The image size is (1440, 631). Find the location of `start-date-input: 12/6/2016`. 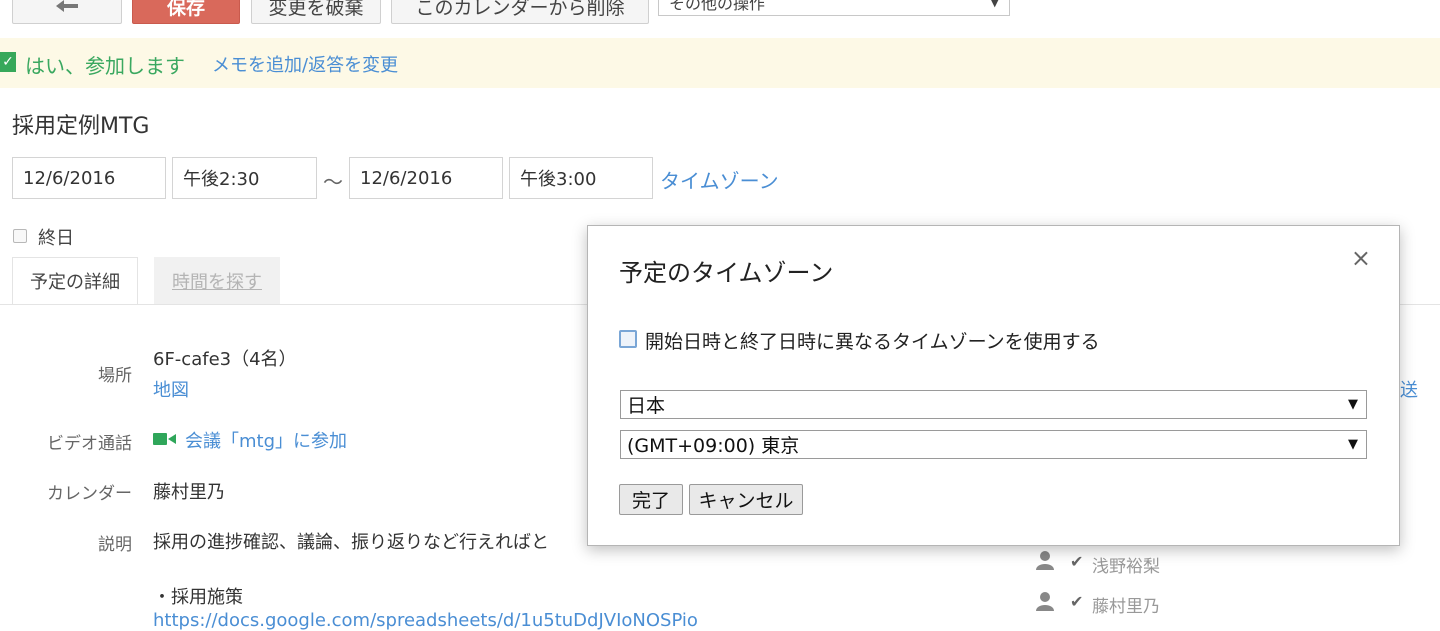

start-date-input: 12/6/2016 is located at coordinates (89, 178).